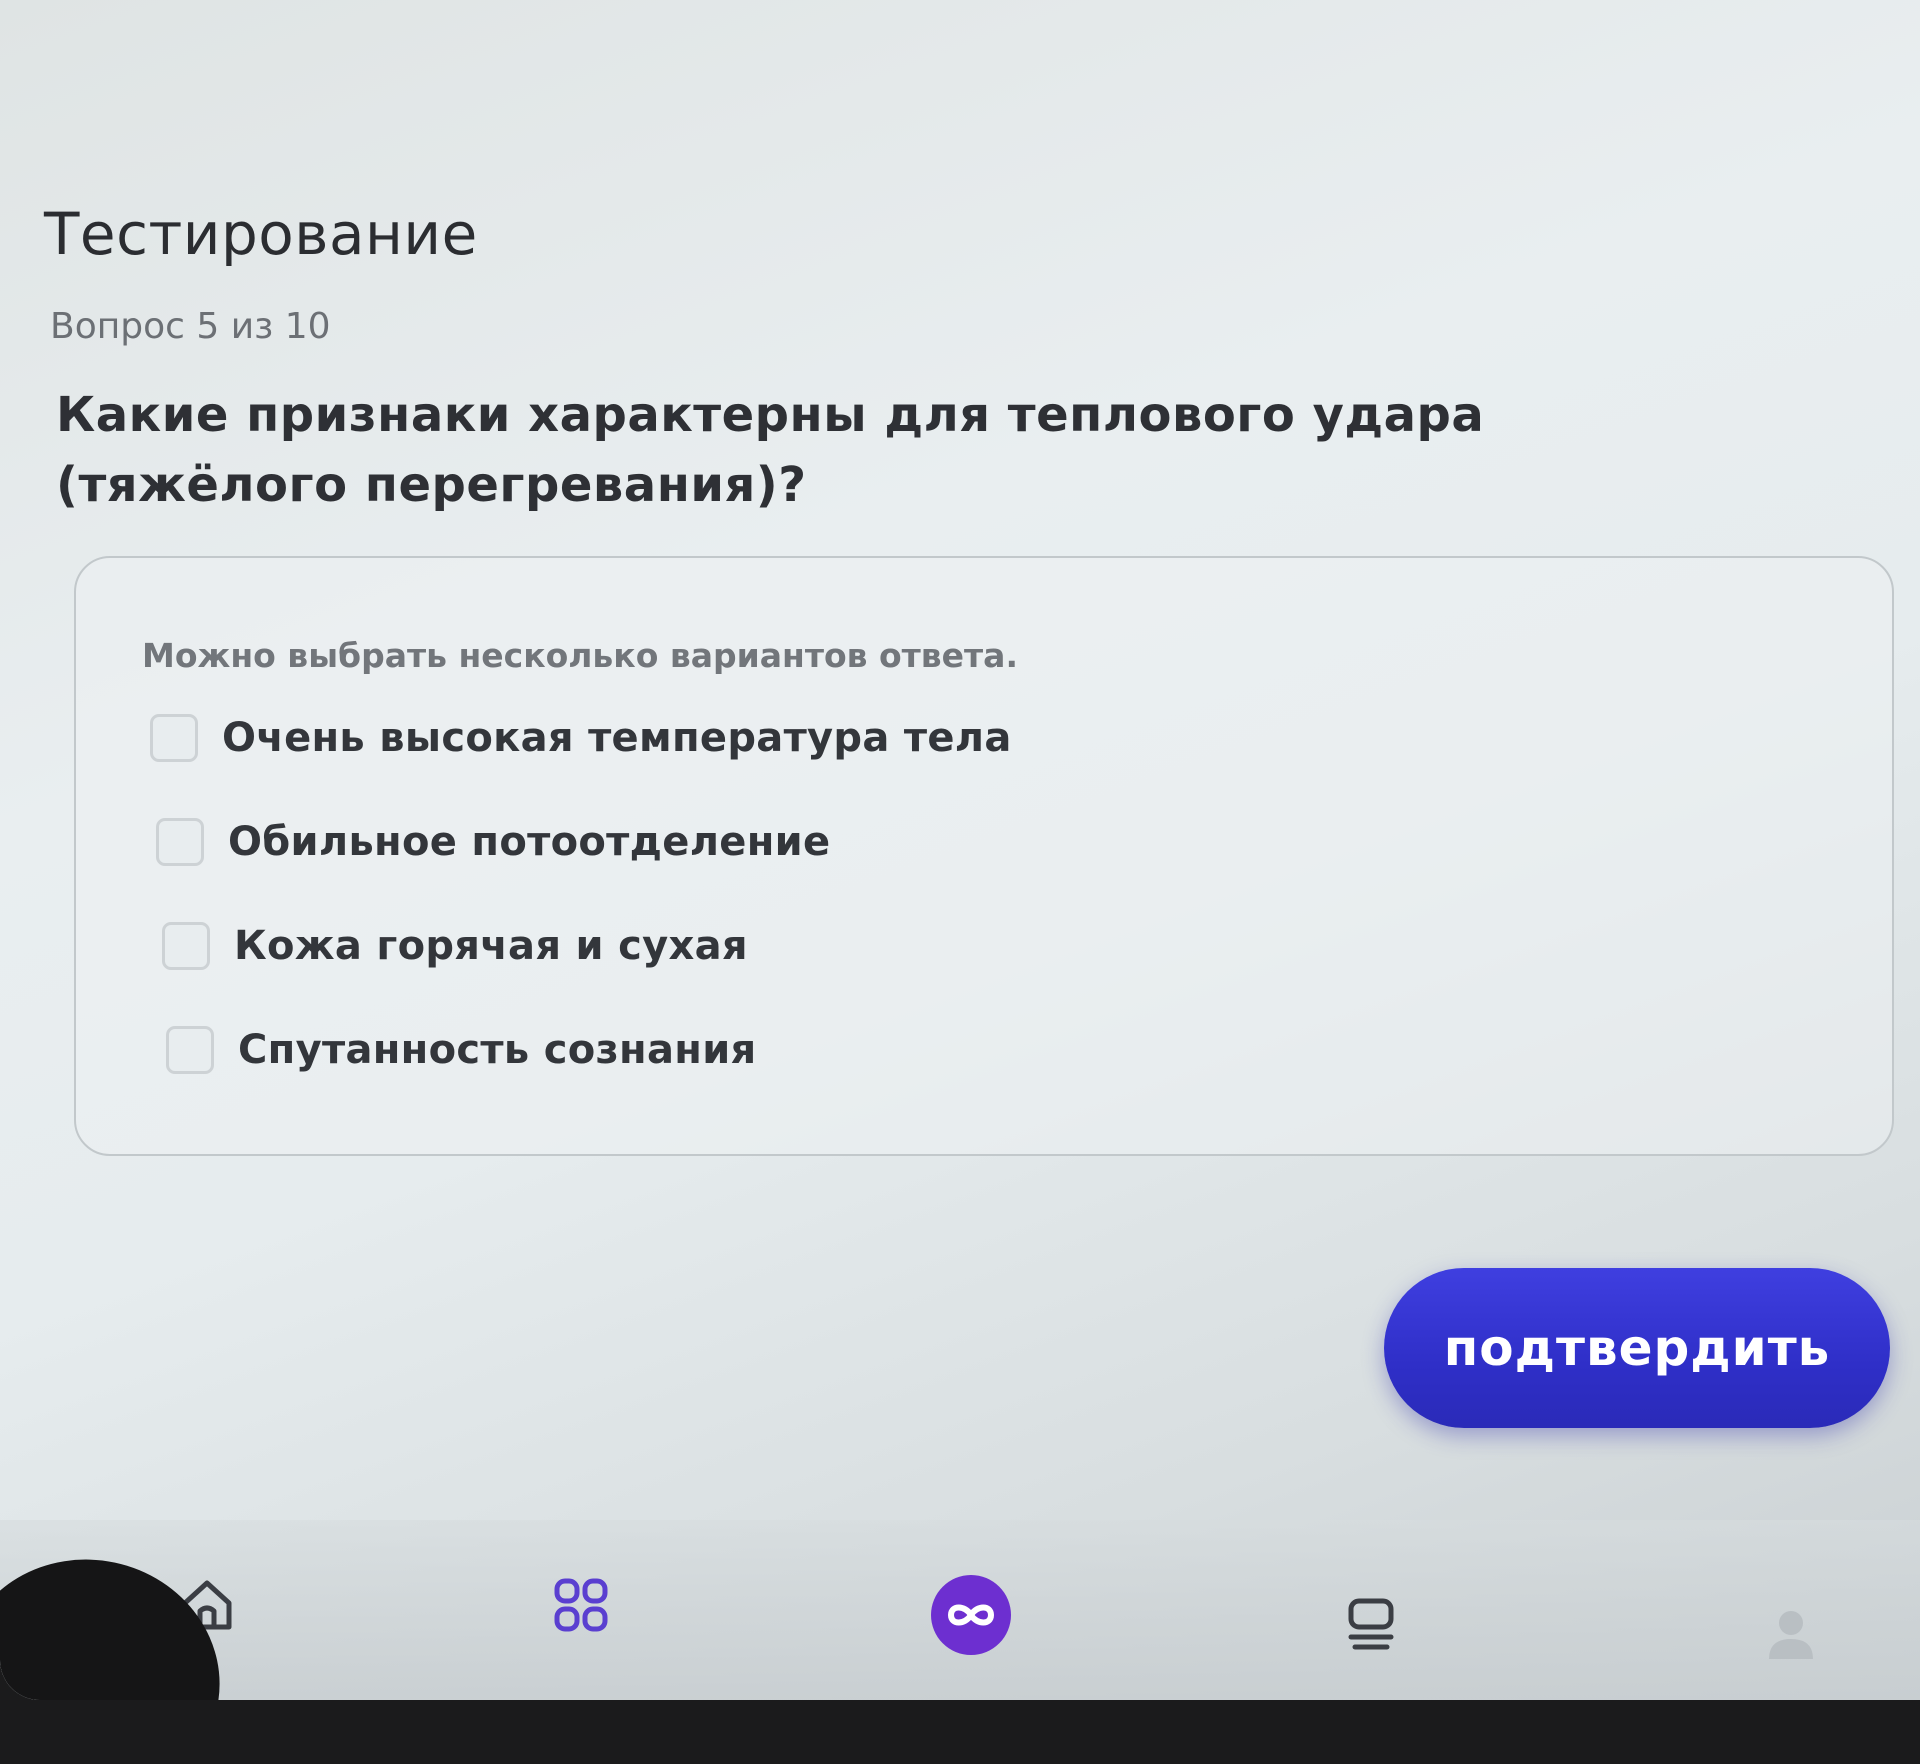 This screenshot has width=1920, height=1764. What do you see at coordinates (190, 326) in the screenshot?
I see `question-counter: Вопрос 5 из 10` at bounding box center [190, 326].